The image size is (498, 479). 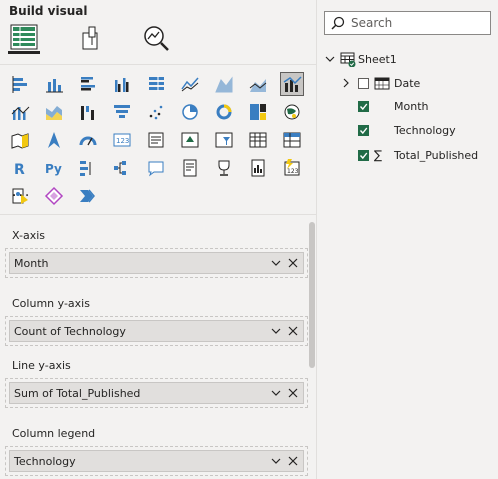 I want to click on line-chart-icon, so click(x=190, y=84).